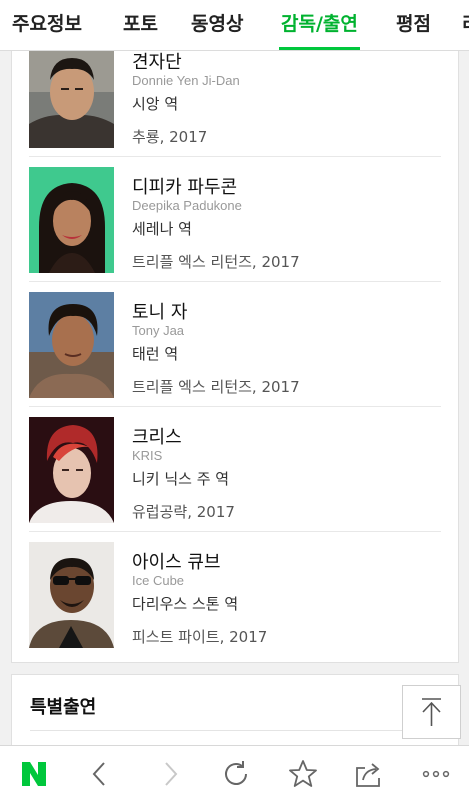  Describe the element at coordinates (169, 136) in the screenshot. I see `actor-filmography: 추룡, 2017` at that location.